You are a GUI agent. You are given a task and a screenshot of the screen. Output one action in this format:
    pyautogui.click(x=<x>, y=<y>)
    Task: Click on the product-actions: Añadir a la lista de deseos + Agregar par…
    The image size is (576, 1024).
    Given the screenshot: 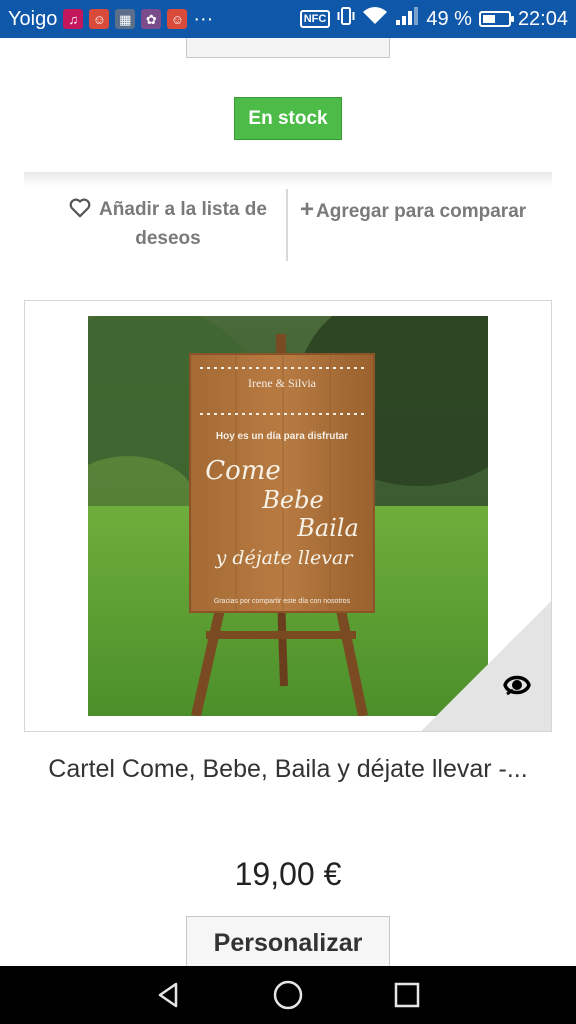 What is the action you would take?
    pyautogui.click(x=288, y=218)
    